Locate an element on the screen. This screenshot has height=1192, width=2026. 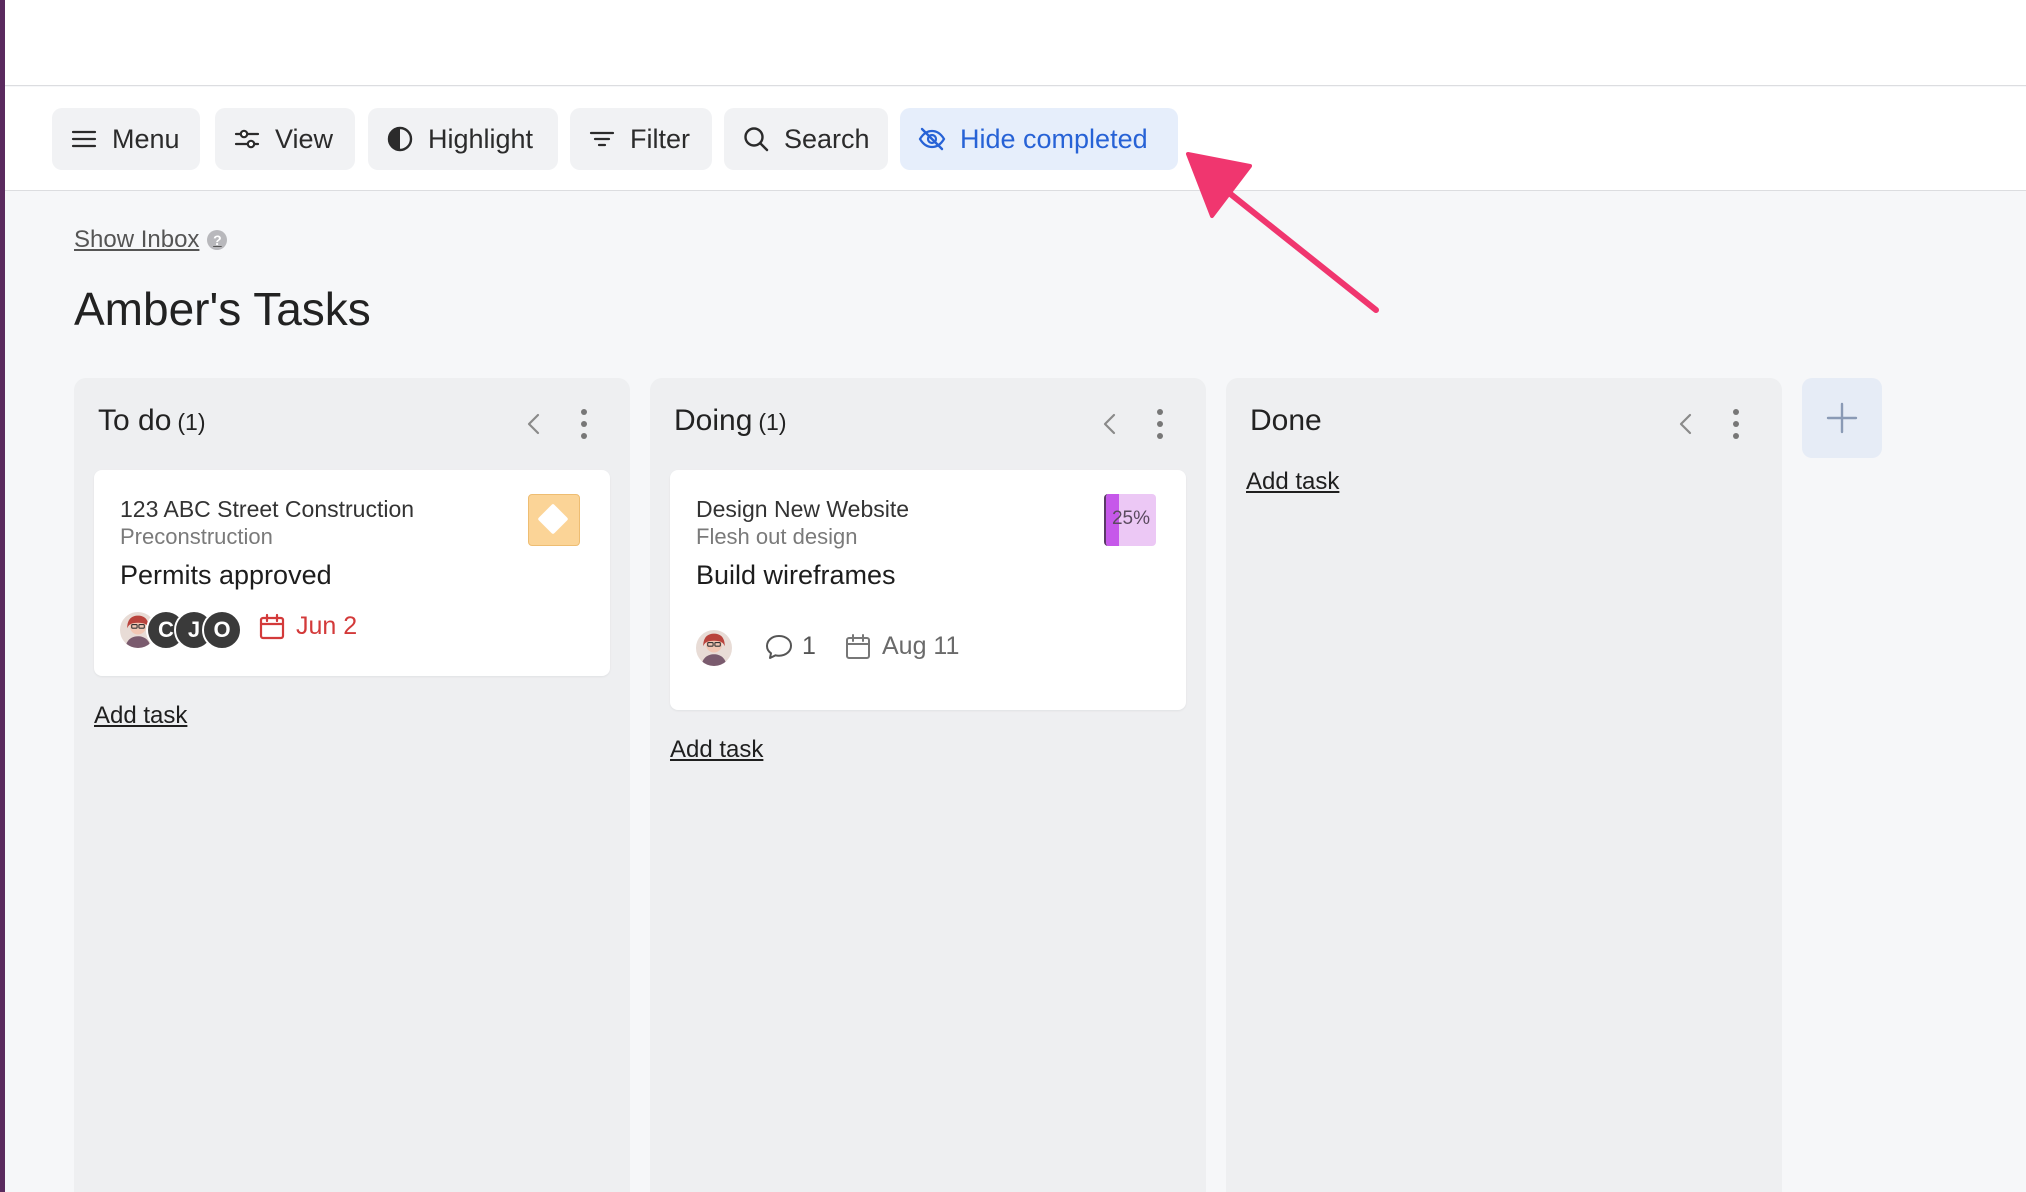
comment-icon is located at coordinates (779, 646).